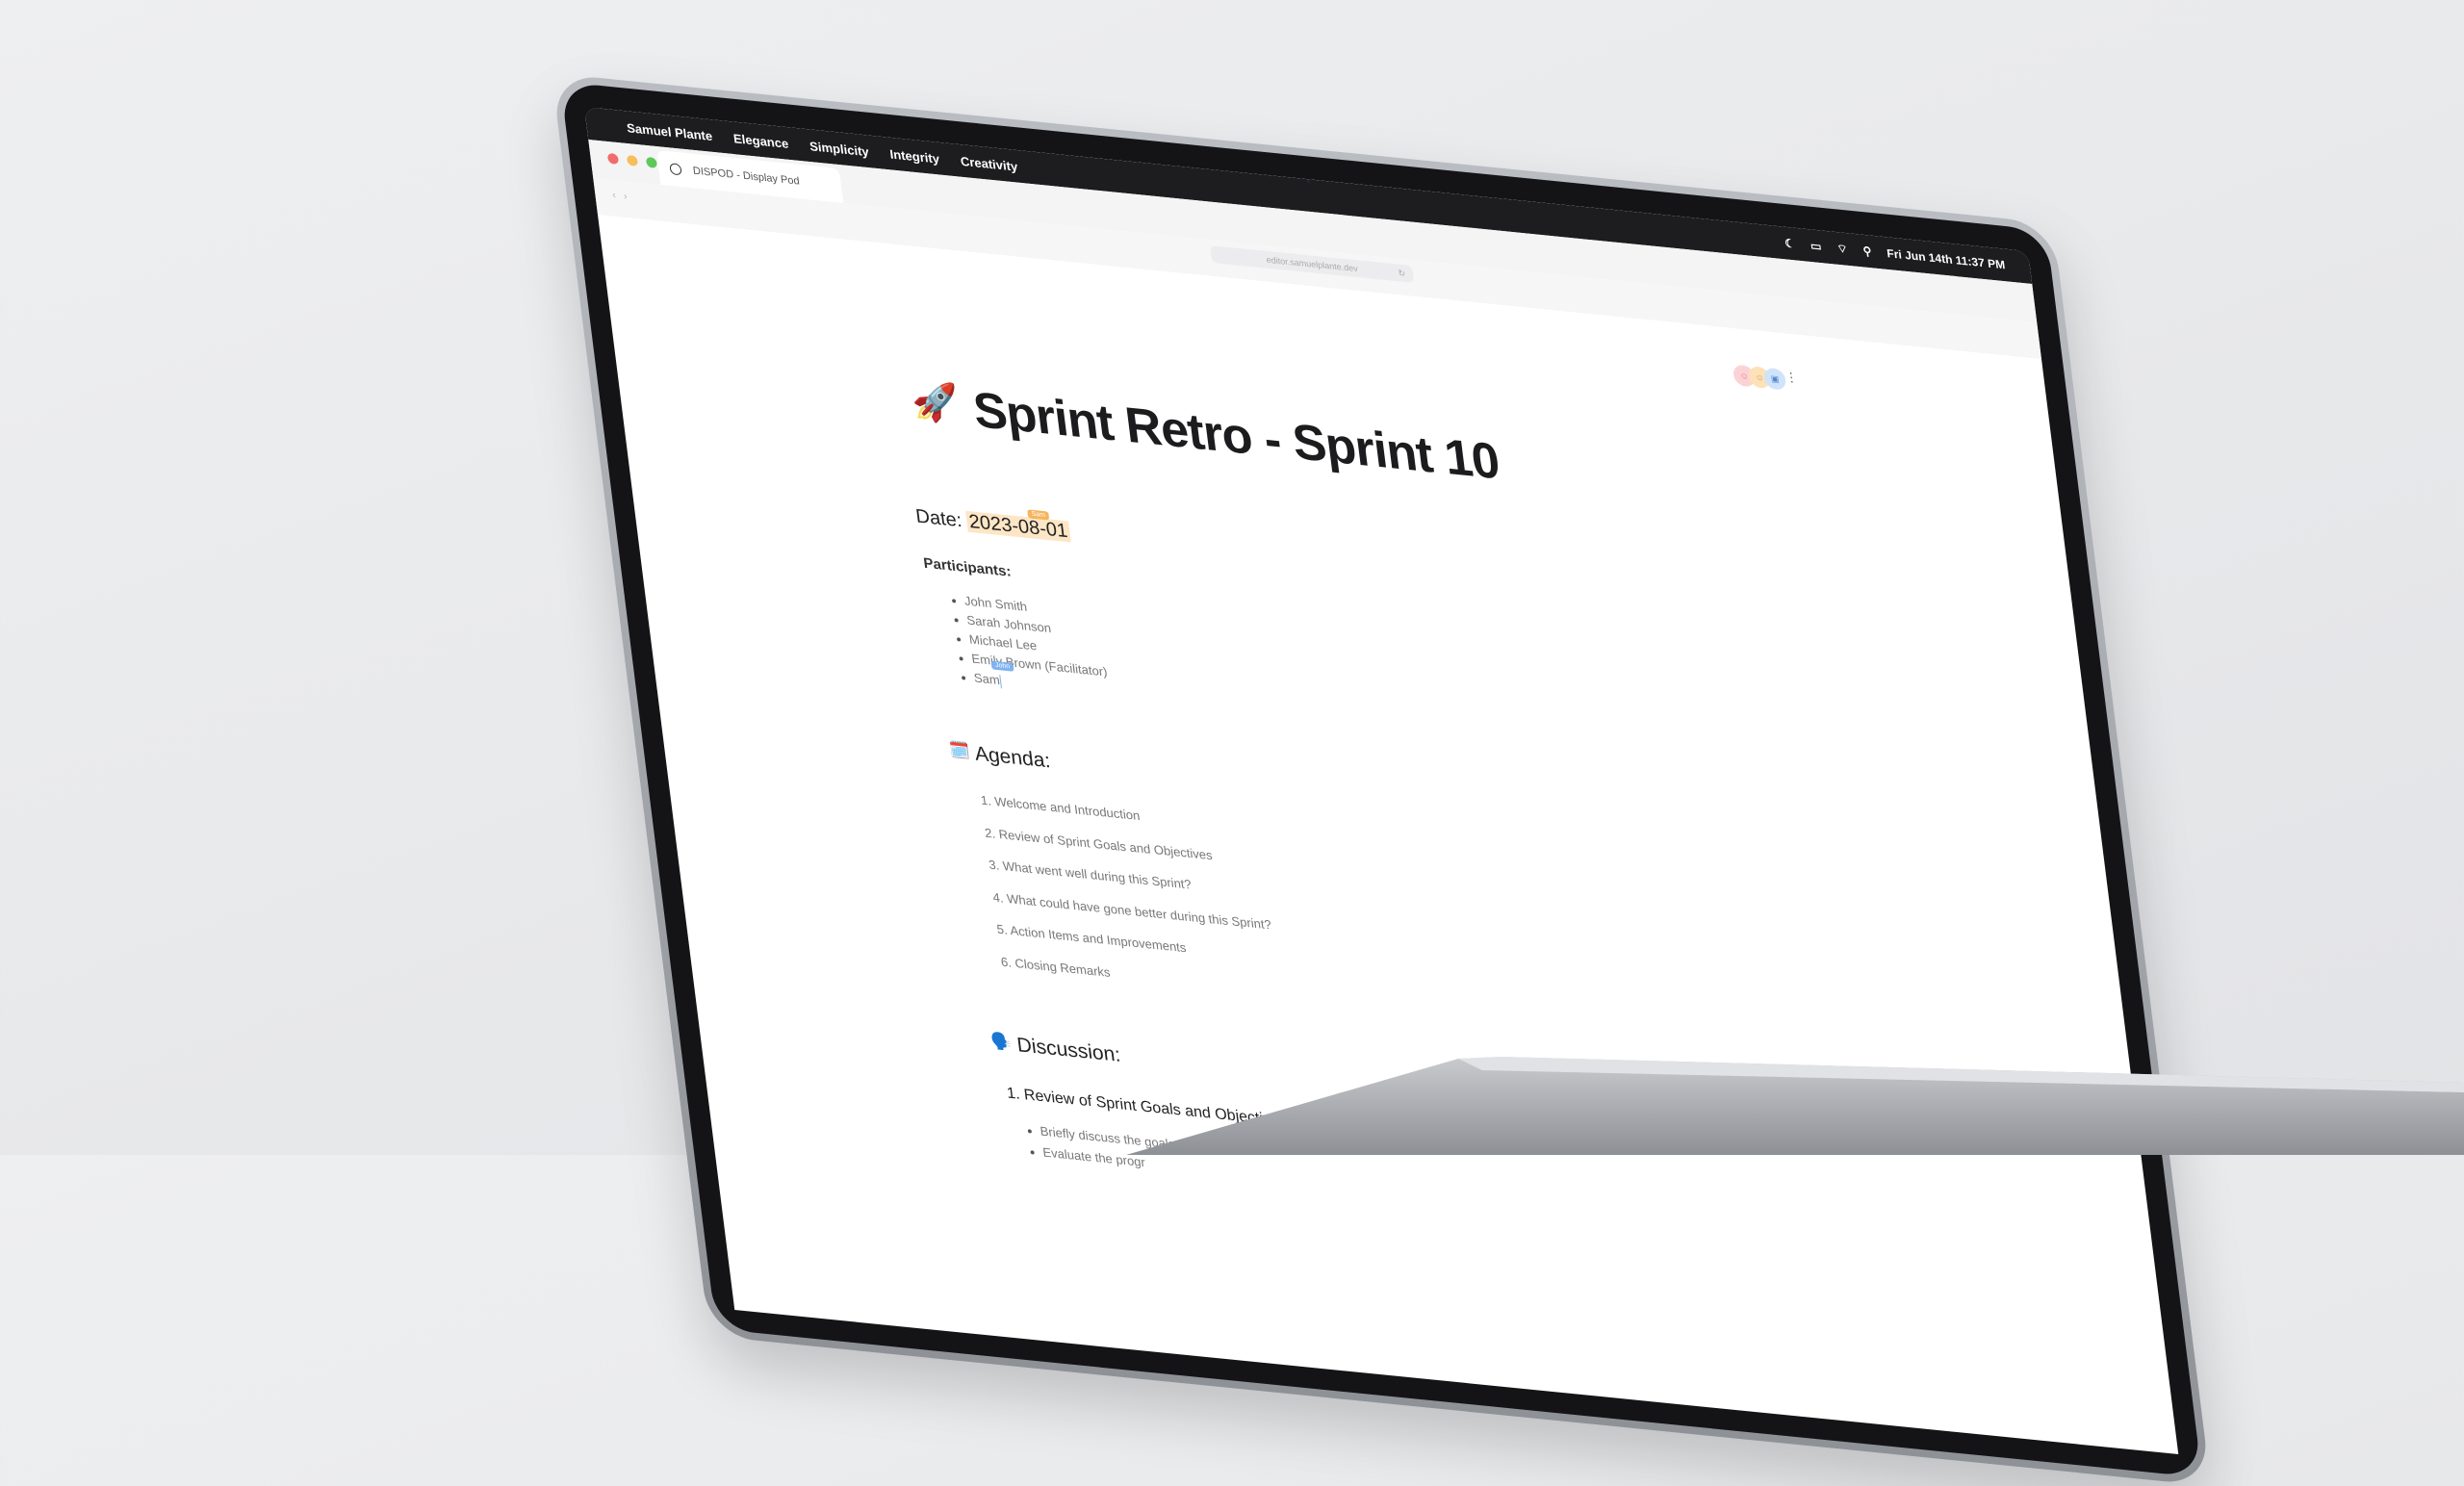 The height and width of the screenshot is (1486, 2464). I want to click on laptop-base, so click(1795, 1106).